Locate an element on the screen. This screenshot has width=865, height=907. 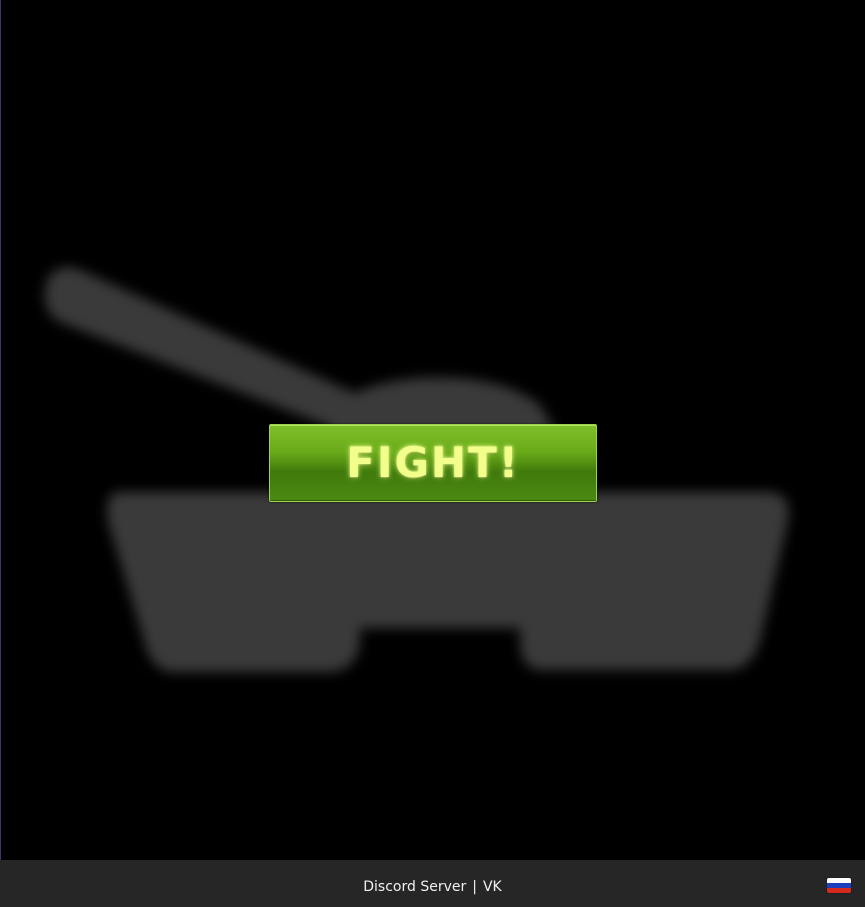
footer-bar: Discord Server | VK is located at coordinates (432, 883).